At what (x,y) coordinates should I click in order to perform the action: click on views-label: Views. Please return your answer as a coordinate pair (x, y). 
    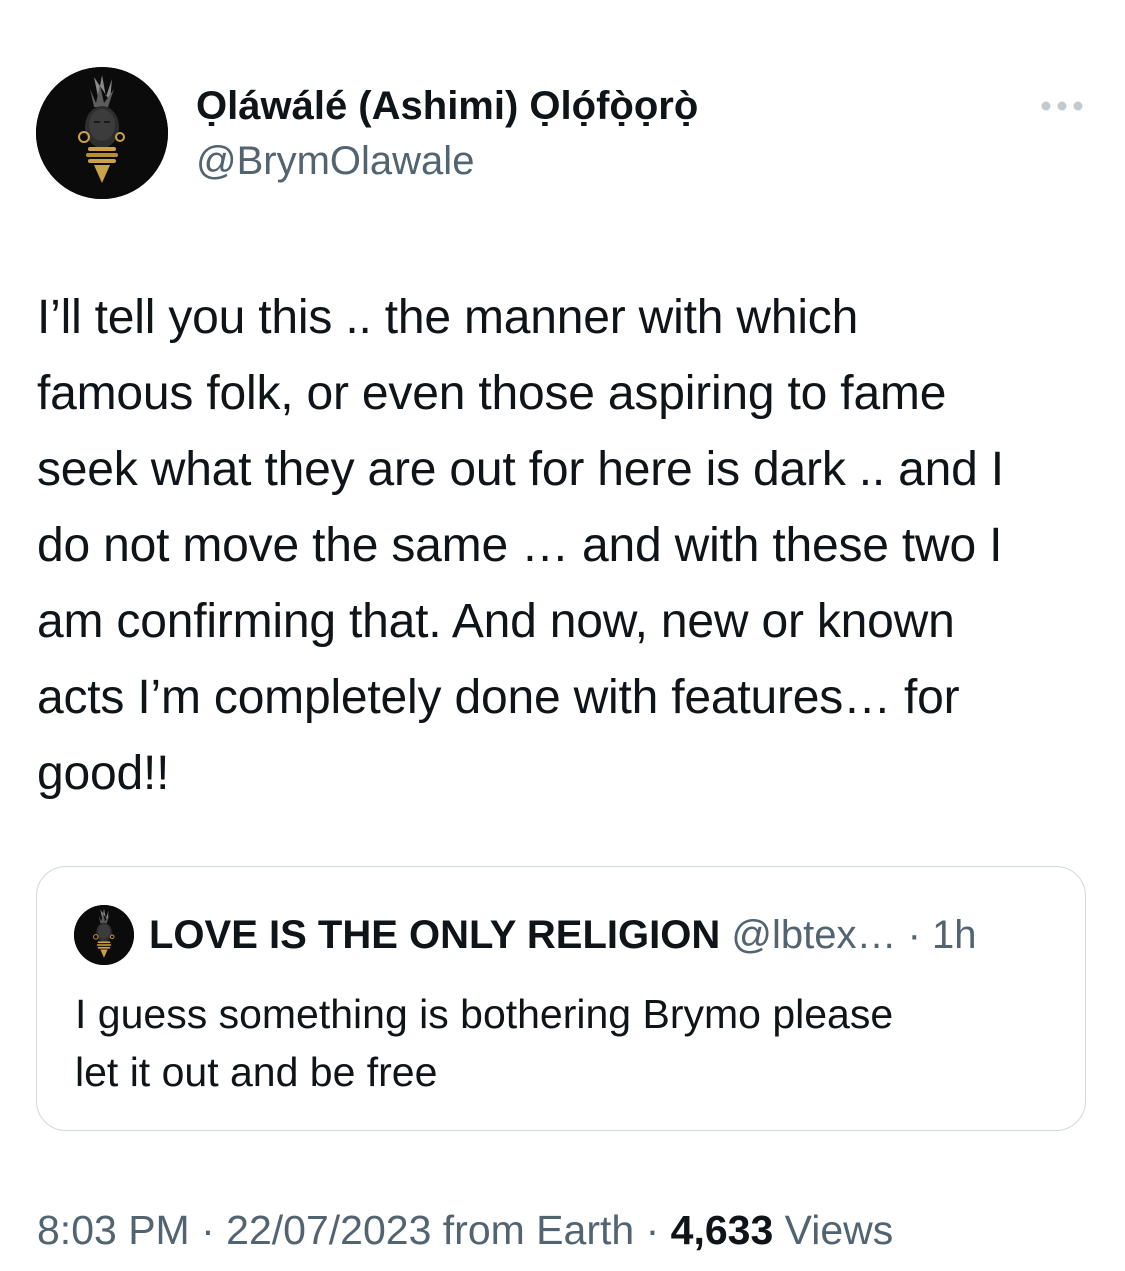
    Looking at the image, I should click on (839, 1230).